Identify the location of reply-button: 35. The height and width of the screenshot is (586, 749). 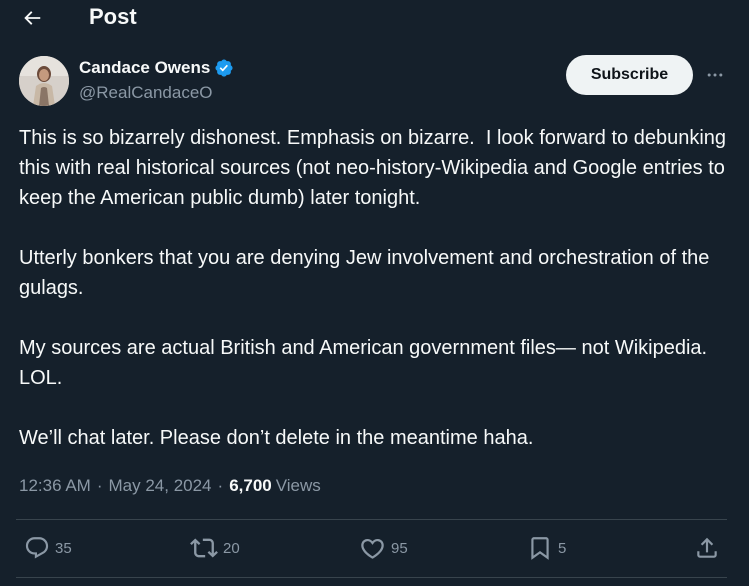
(48, 548).